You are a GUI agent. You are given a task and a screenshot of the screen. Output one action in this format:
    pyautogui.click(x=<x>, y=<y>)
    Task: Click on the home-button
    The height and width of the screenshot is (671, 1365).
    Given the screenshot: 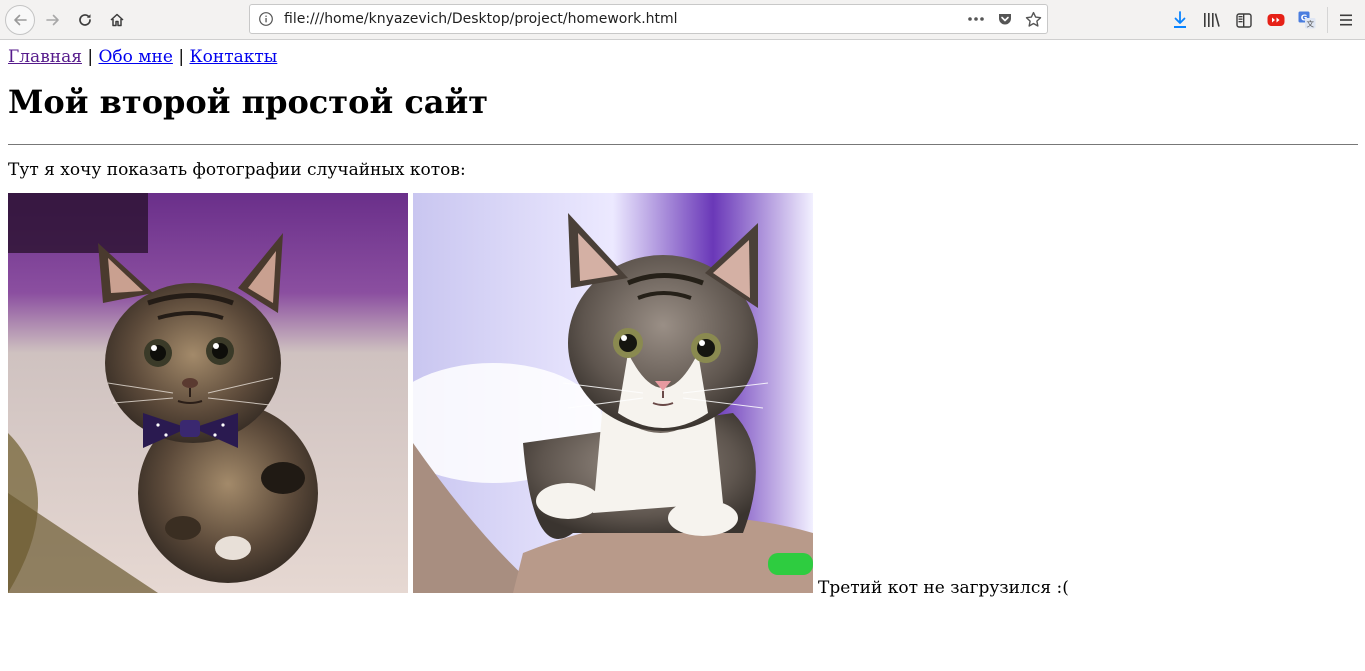 What is the action you would take?
    pyautogui.click(x=117, y=20)
    